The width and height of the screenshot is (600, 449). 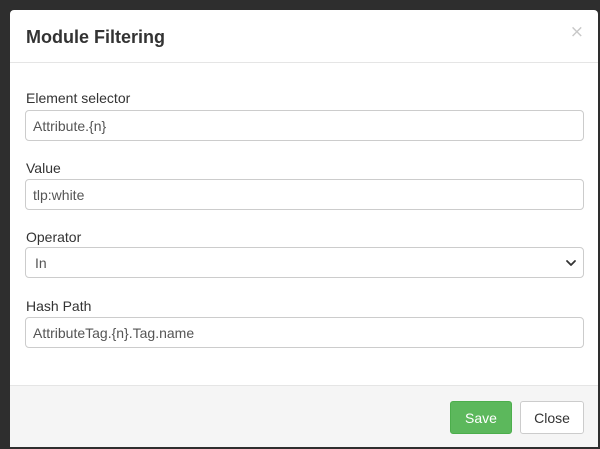 What do you see at coordinates (304, 194) in the screenshot?
I see `value-input` at bounding box center [304, 194].